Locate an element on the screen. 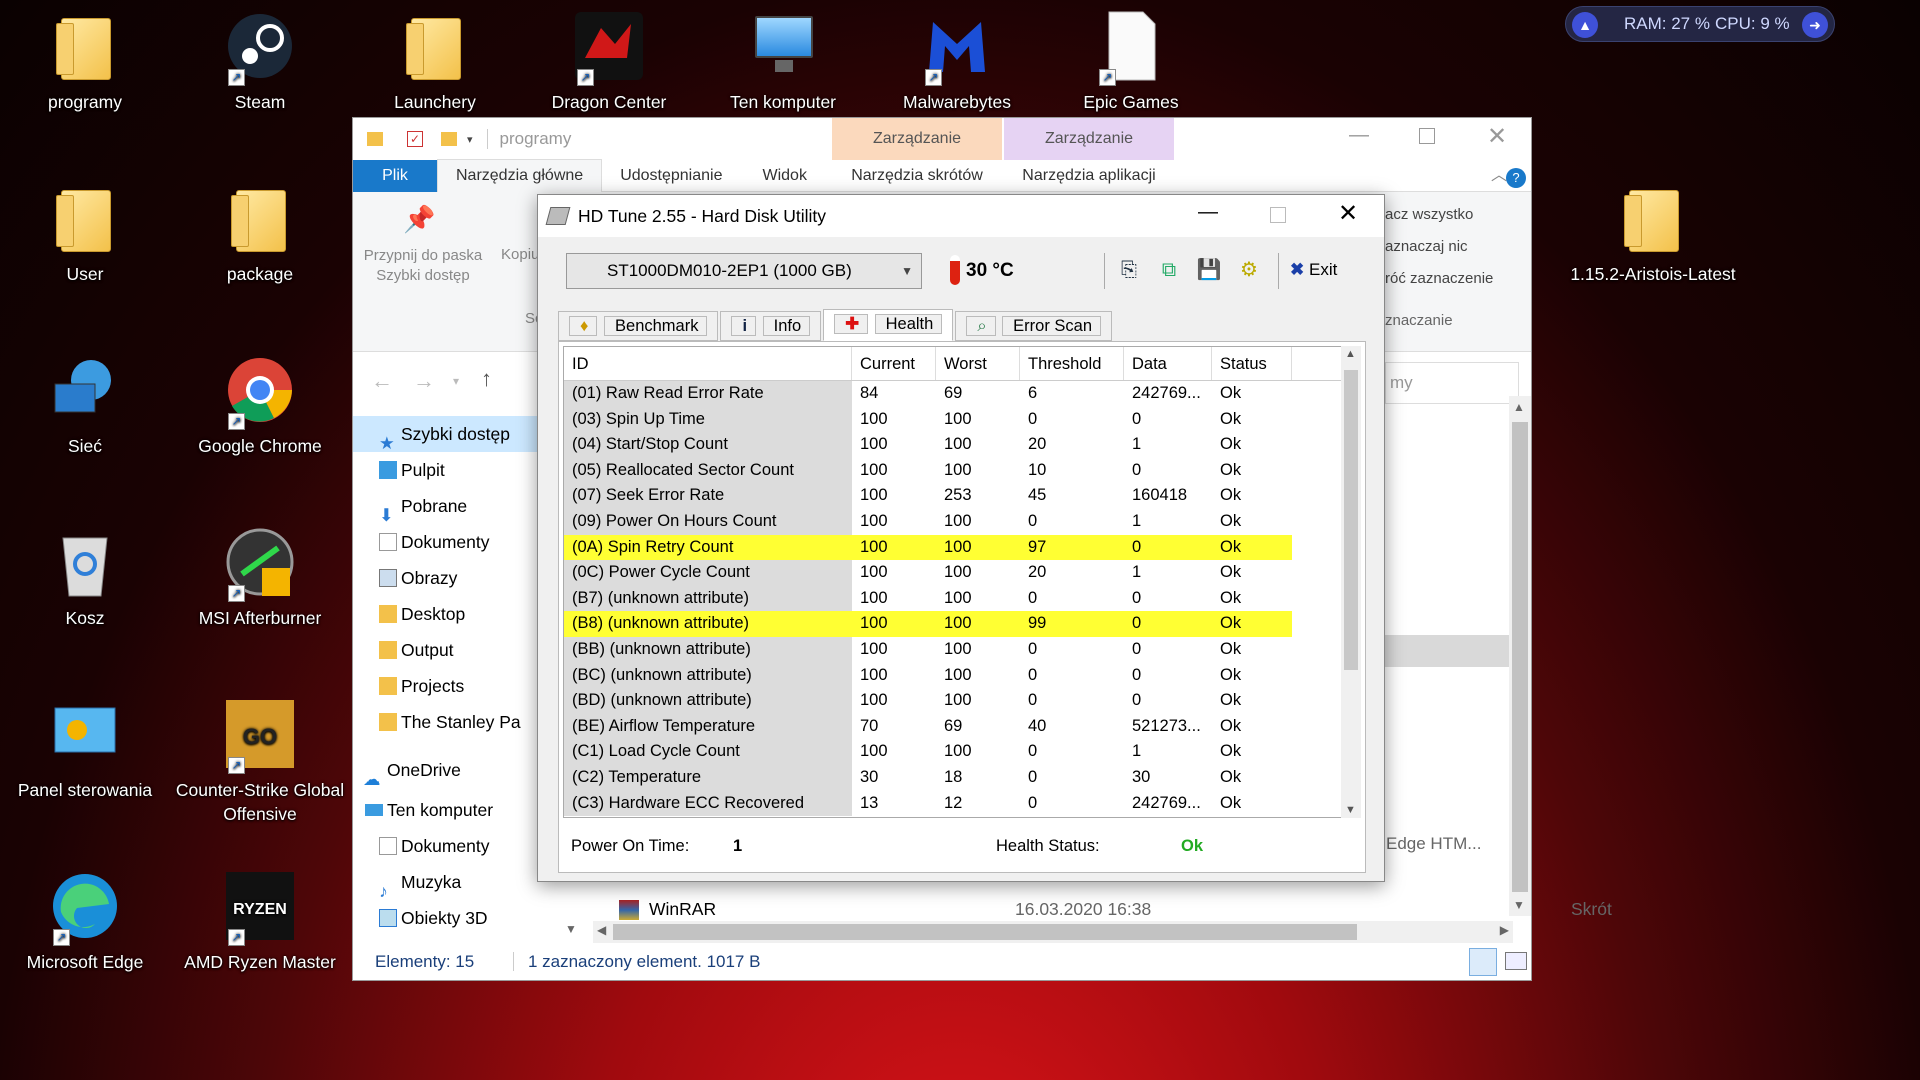  table-row: (05) Reallocated Sector Count 100 100 10 0 Ok is located at coordinates (956, 470).